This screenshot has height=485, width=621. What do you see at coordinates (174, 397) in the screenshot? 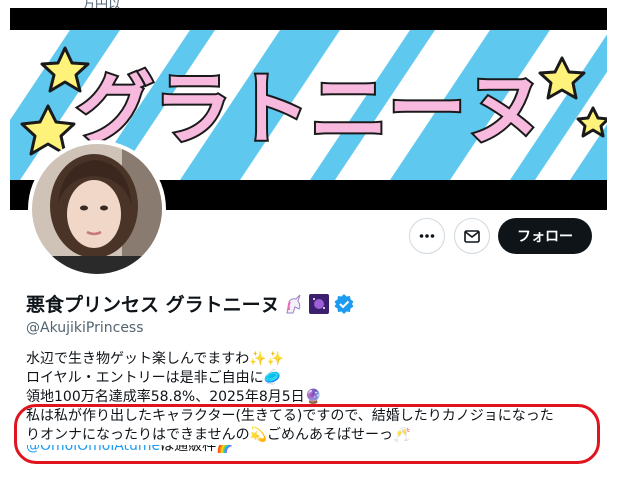
I see `bio-line: 領地100万名達成率58.8%、2025年8月5日🔮` at bounding box center [174, 397].